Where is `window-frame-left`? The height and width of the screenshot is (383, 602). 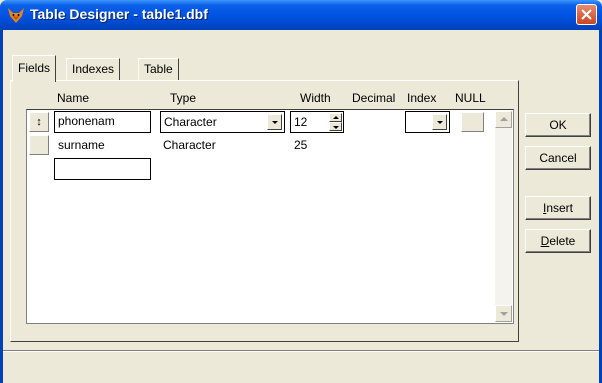 window-frame-left is located at coordinates (1, 206).